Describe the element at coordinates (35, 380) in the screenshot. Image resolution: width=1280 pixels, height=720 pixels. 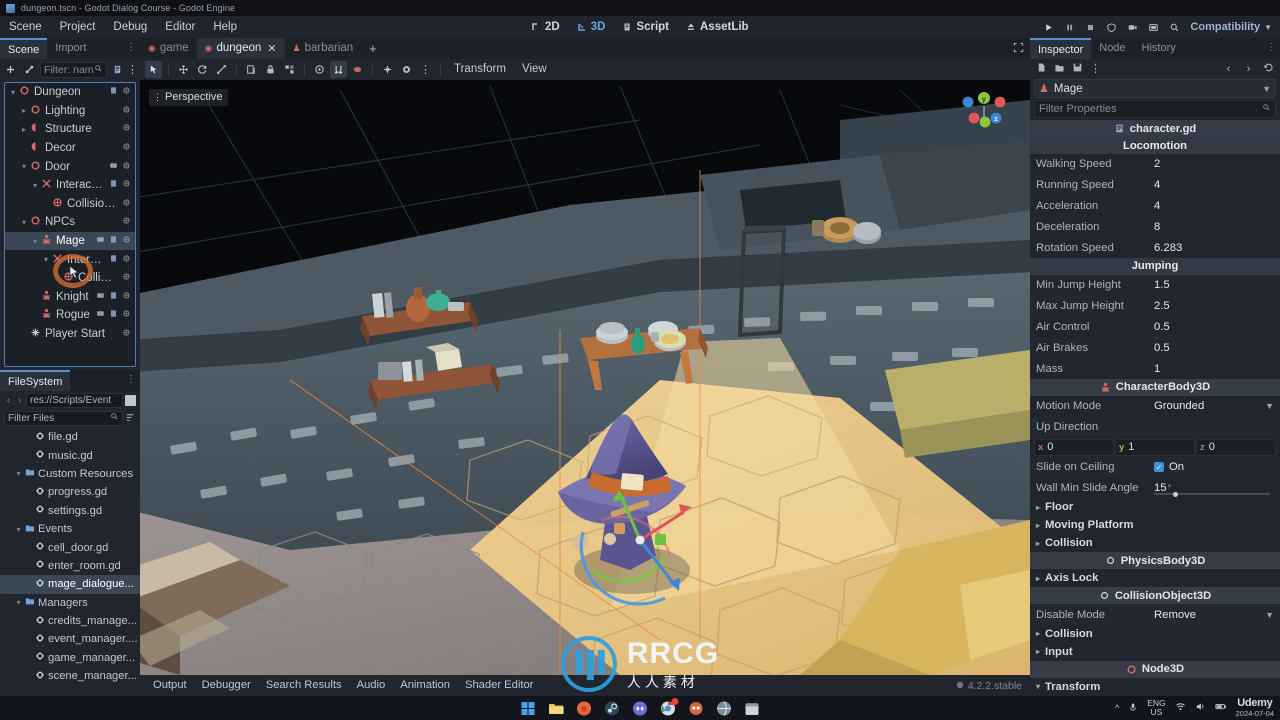
I see `dock-tab-filesystem: FileSystem` at that location.